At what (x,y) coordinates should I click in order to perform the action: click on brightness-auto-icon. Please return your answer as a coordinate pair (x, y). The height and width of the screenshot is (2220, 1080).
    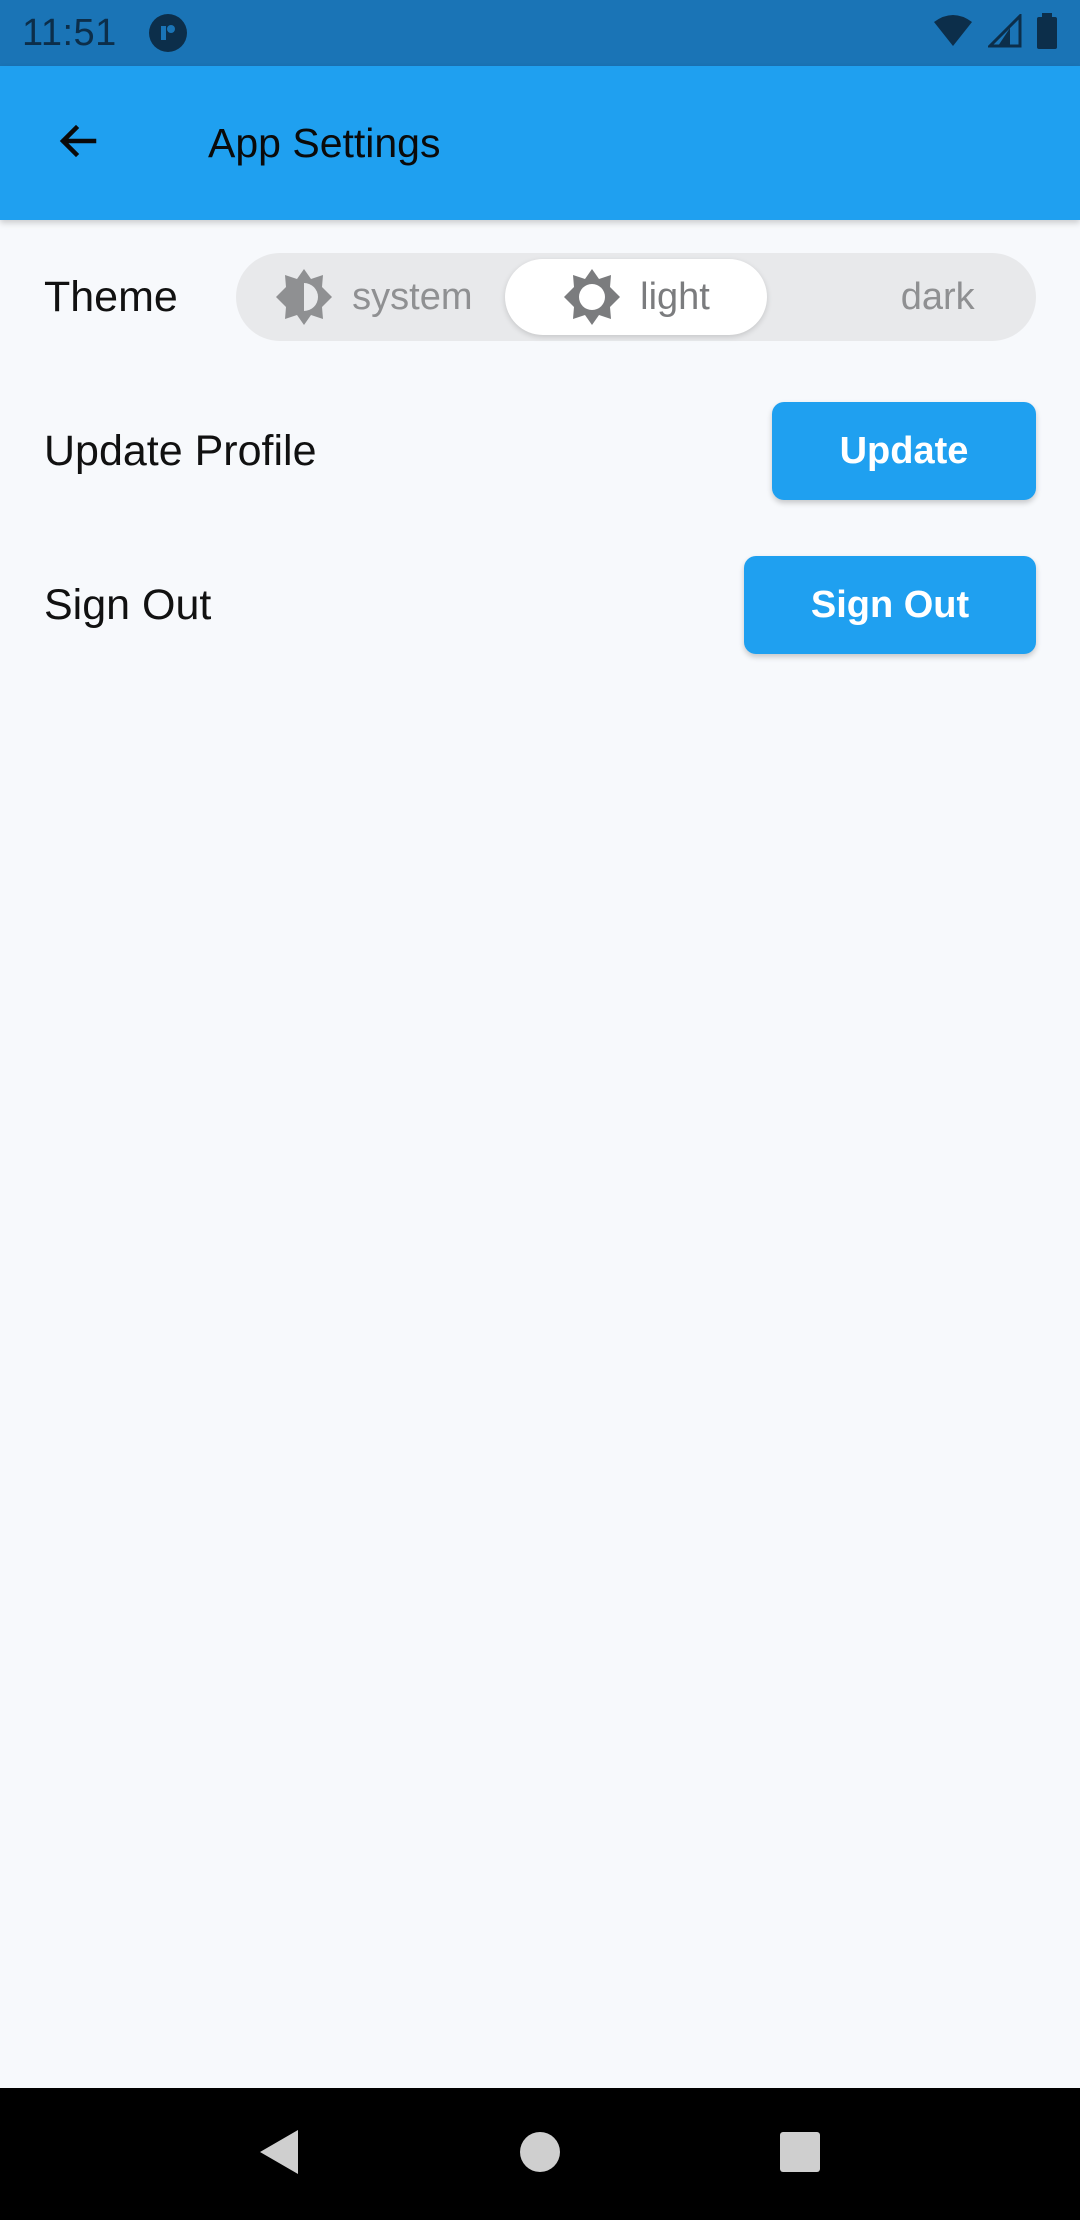
    Looking at the image, I should click on (304, 297).